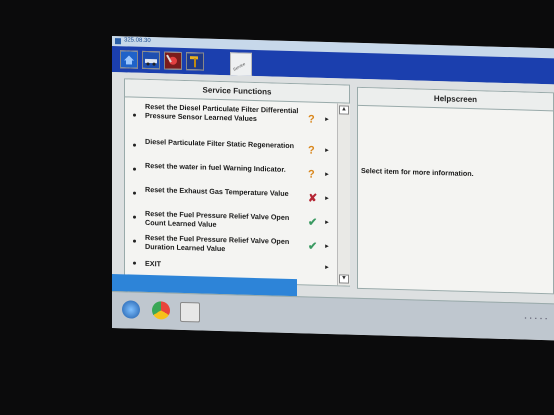 The width and height of the screenshot is (554, 415). Describe the element at coordinates (343, 194) in the screenshot. I see `scrollbar: ▲ ▼` at that location.